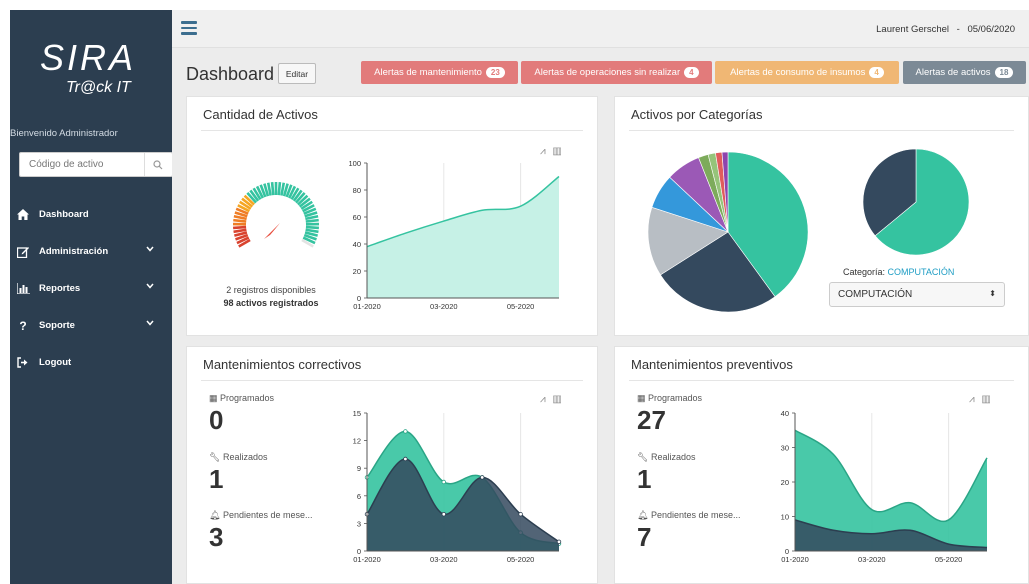 The image size is (1029, 584). What do you see at coordinates (651, 420) in the screenshot?
I see `stat-value: 27` at bounding box center [651, 420].